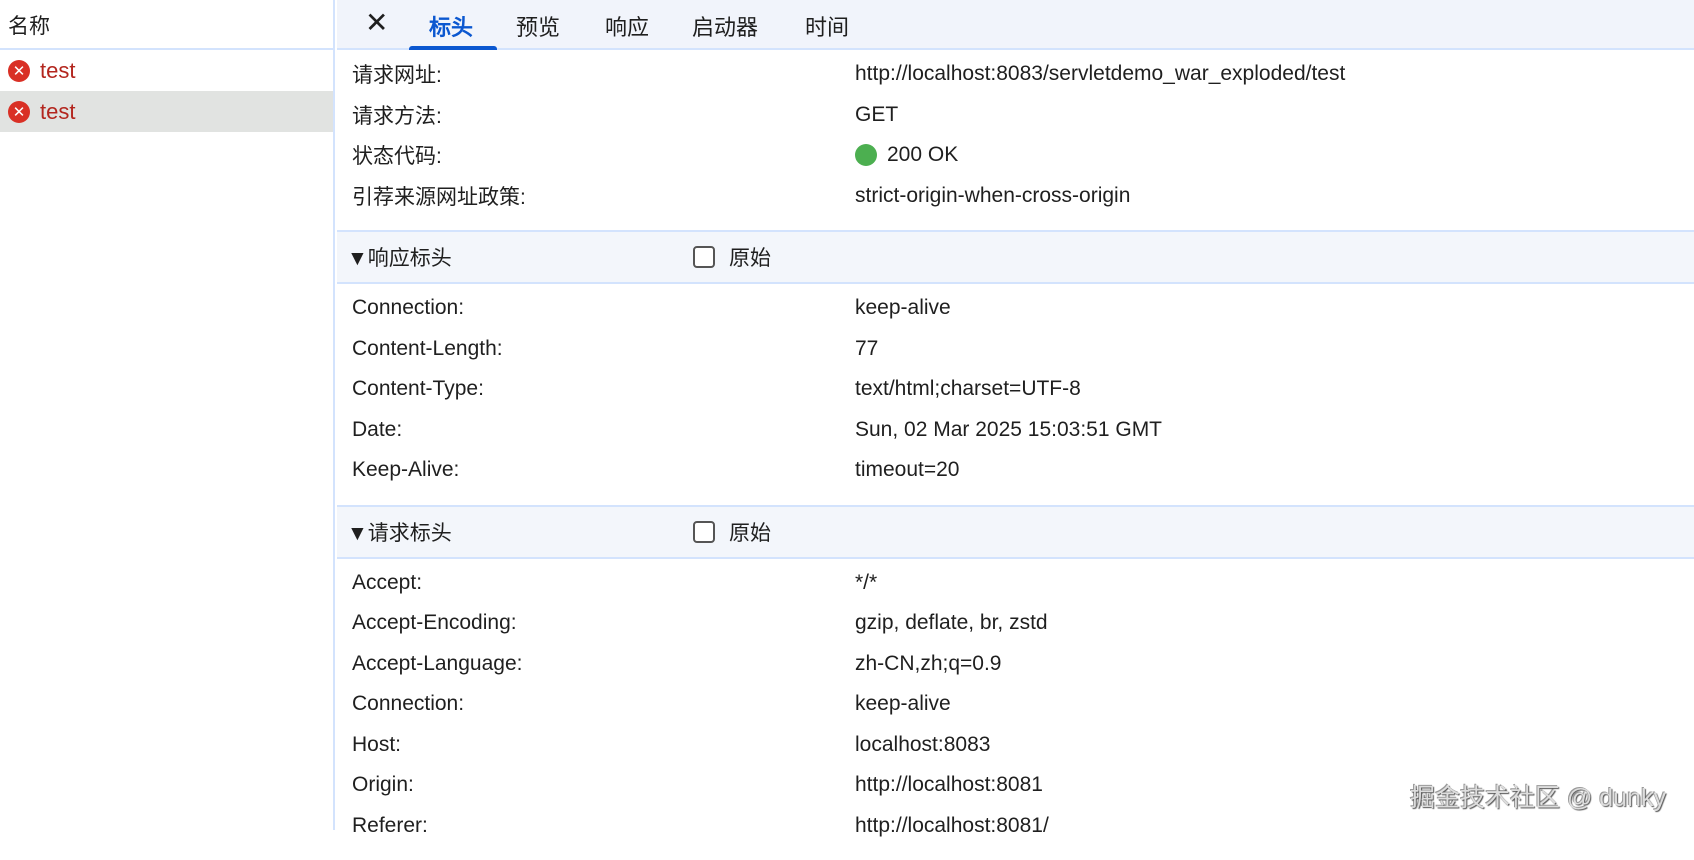 The width and height of the screenshot is (1694, 860). Describe the element at coordinates (1015, 257) in the screenshot. I see `response-headers-header: ▼响应标头 原始` at that location.